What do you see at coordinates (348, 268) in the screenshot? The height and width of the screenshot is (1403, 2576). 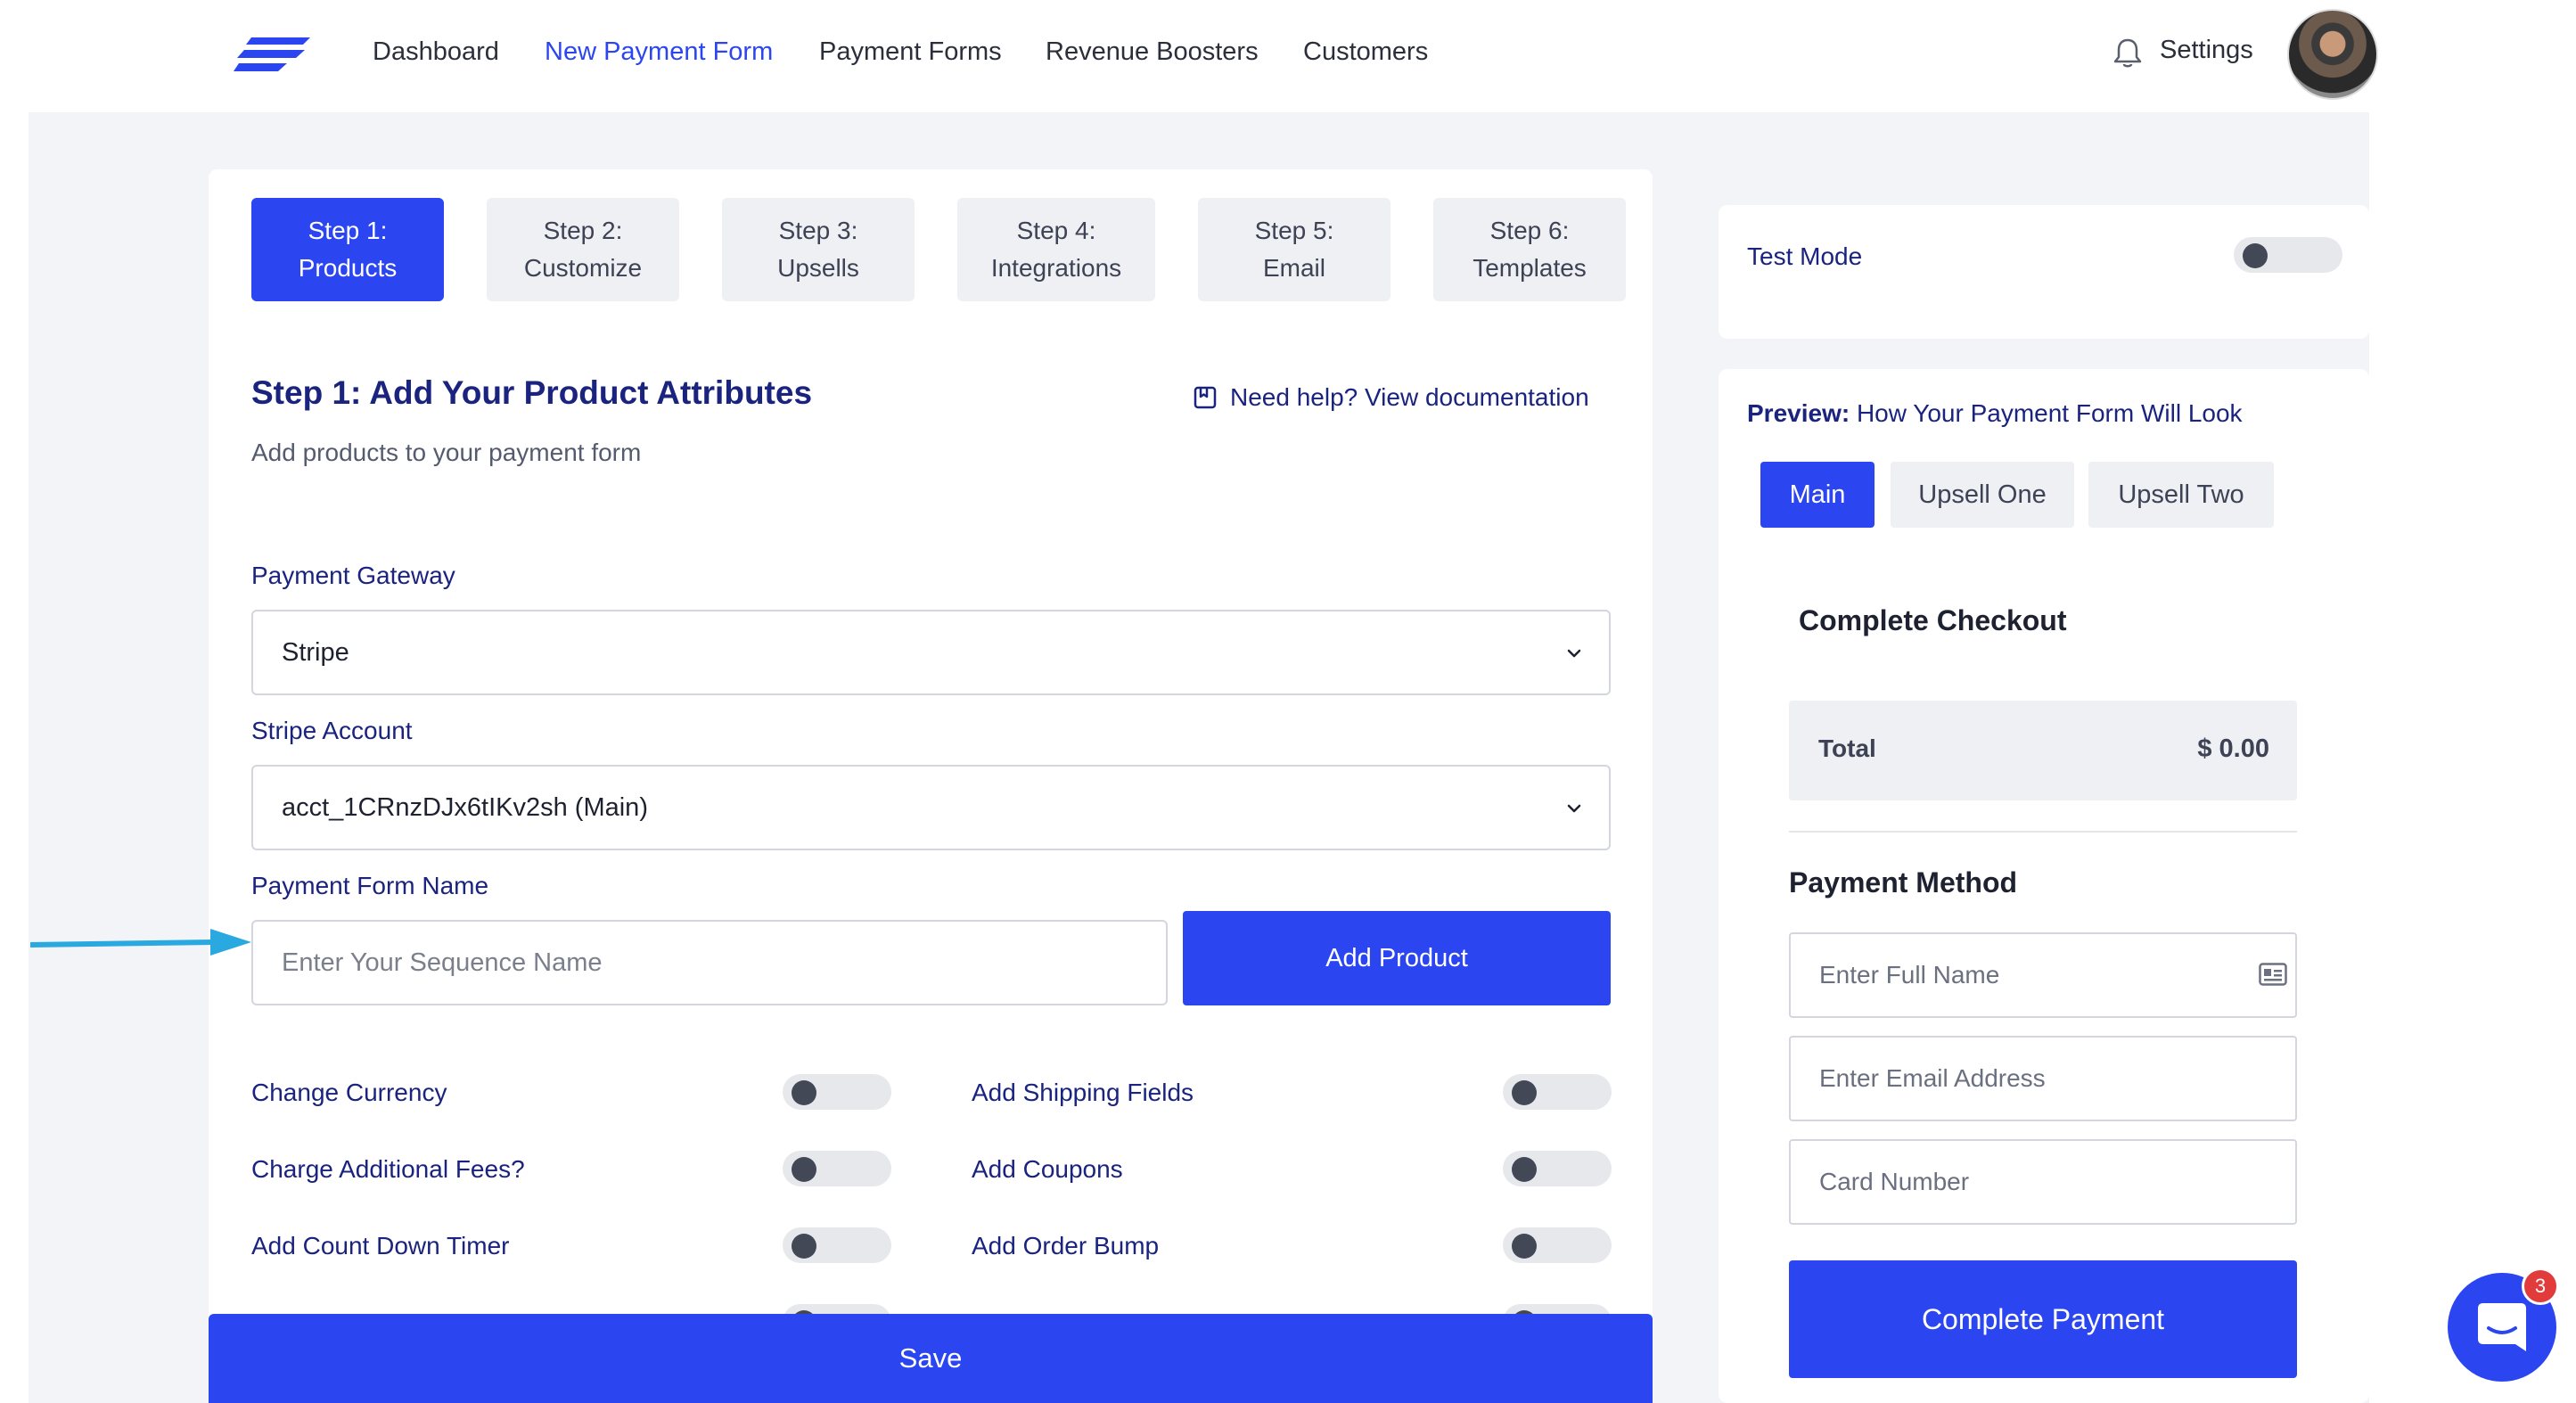 I see `step-1-name: Products` at bounding box center [348, 268].